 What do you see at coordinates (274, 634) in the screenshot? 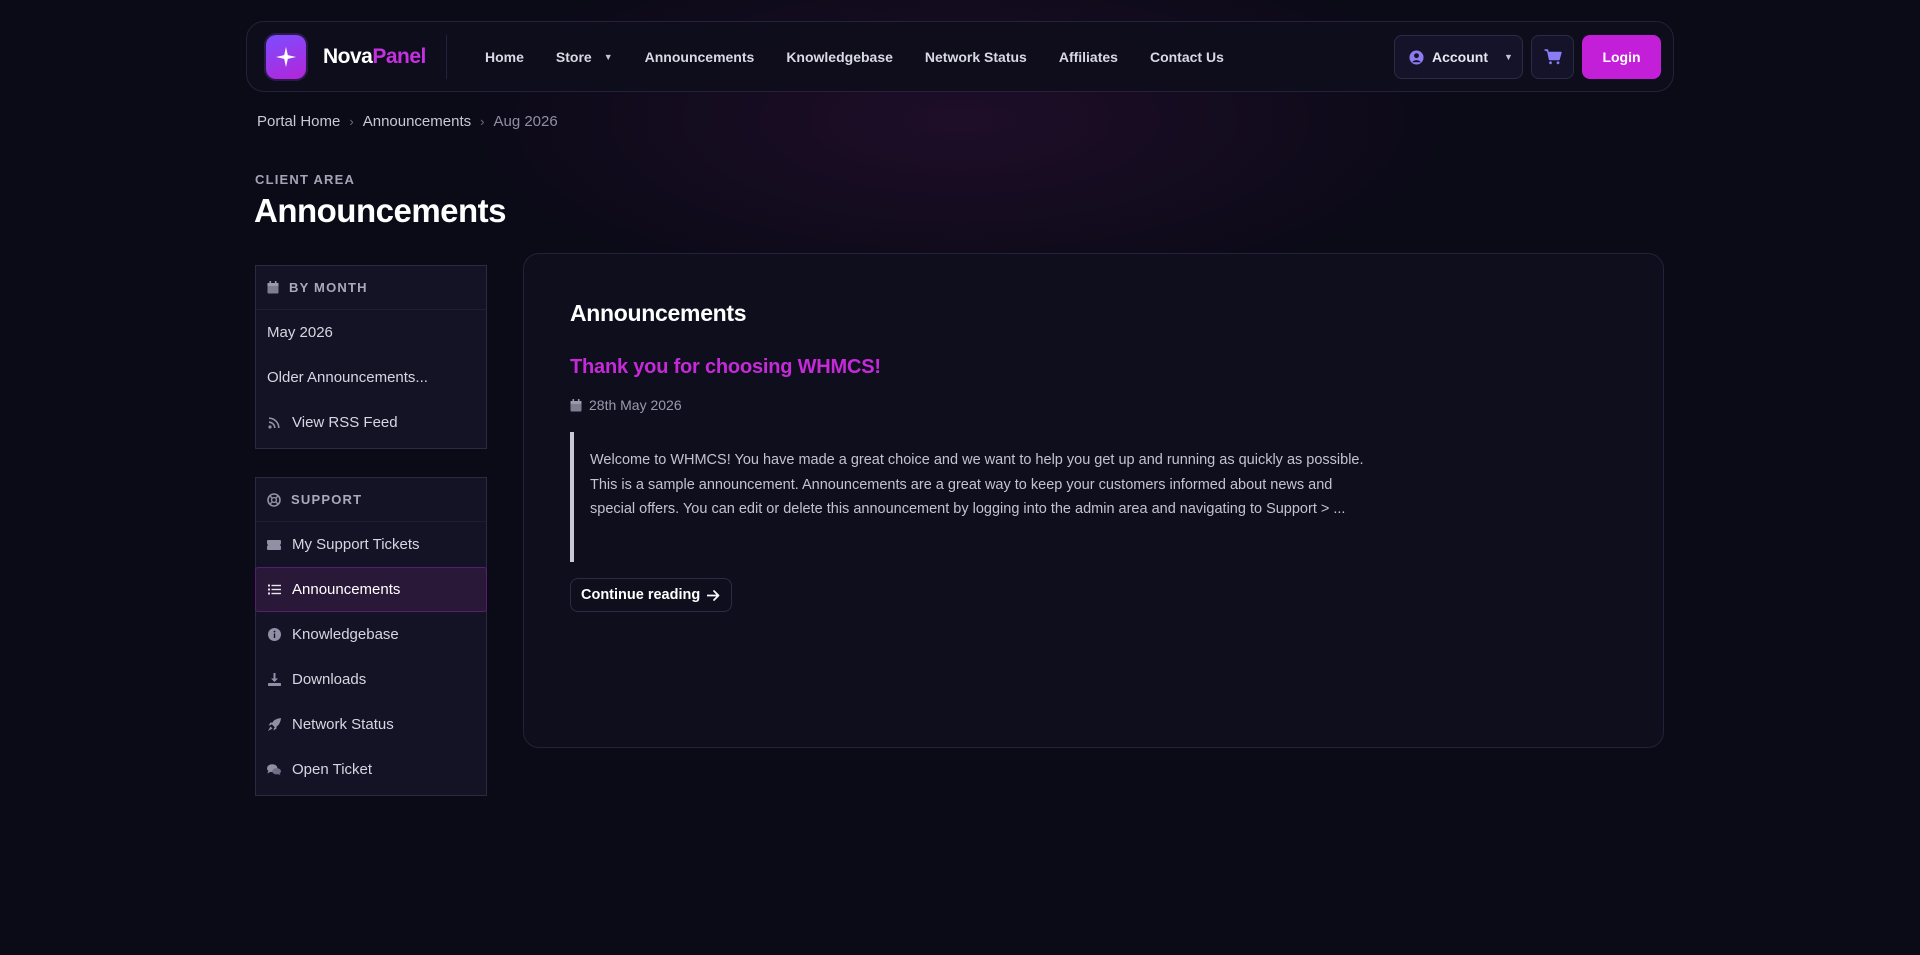
I see `info-icon` at bounding box center [274, 634].